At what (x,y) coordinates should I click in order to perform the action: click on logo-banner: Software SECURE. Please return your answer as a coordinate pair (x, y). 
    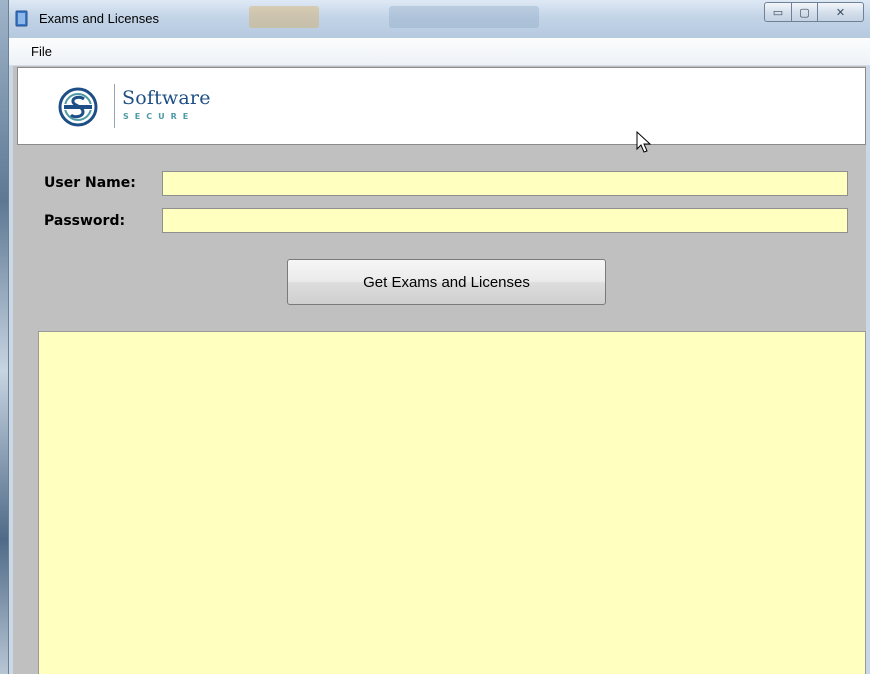
    Looking at the image, I should click on (441, 110).